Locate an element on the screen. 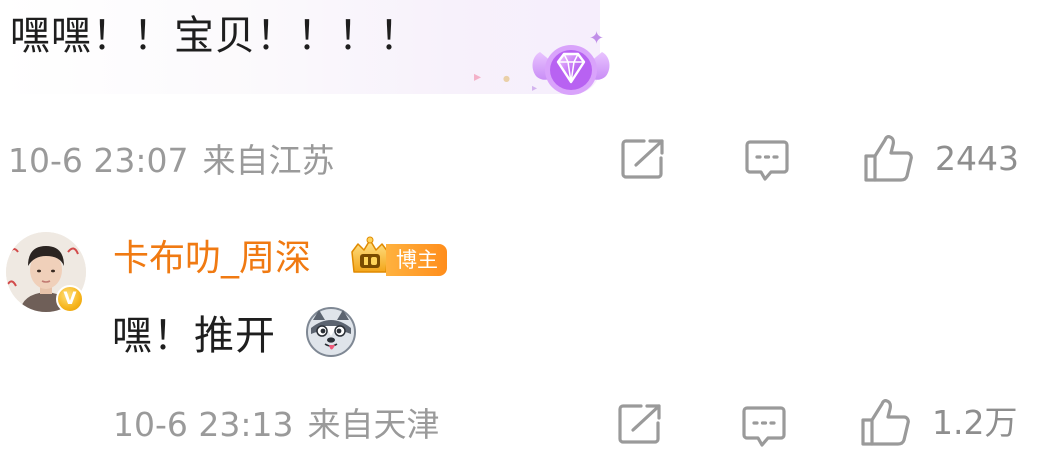 The image size is (1063, 454). comment-bubble: 嘿嘿！！宝贝！！！！ is located at coordinates (300, 47).